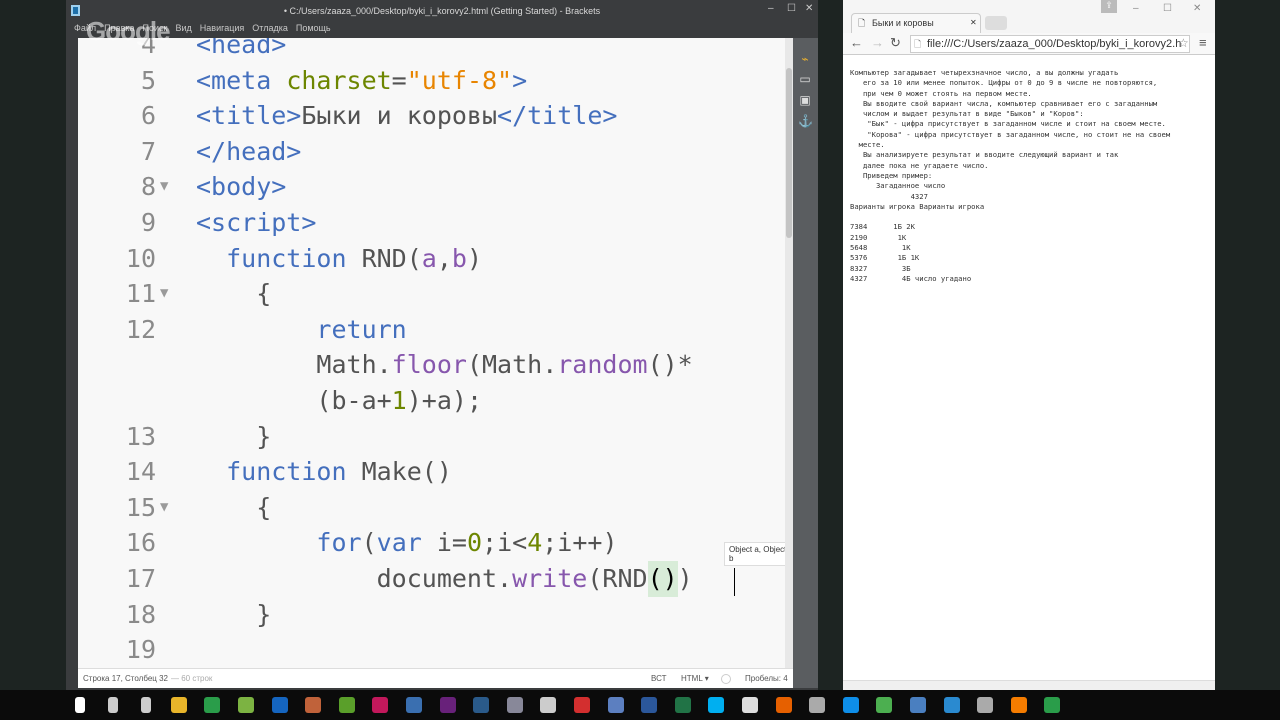  What do you see at coordinates (369, 543) in the screenshot?
I see `code-token: (` at bounding box center [369, 543].